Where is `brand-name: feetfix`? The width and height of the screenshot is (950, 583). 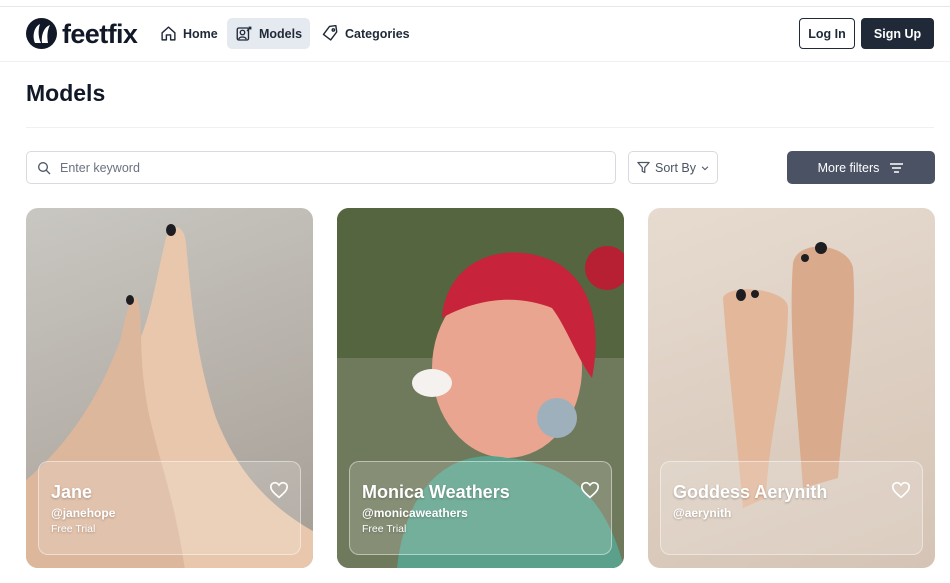 brand-name: feetfix is located at coordinates (100, 33).